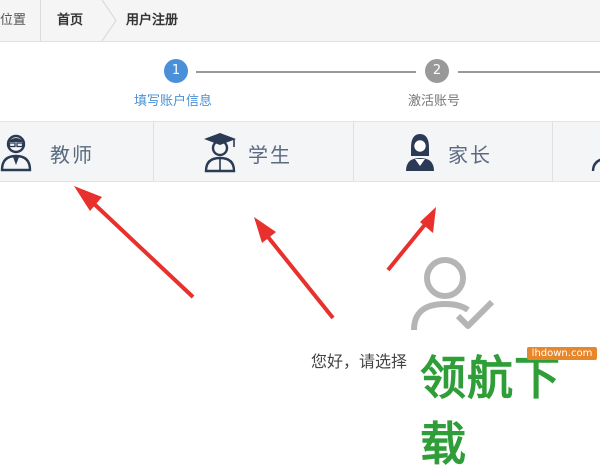 The height and width of the screenshot is (474, 600). What do you see at coordinates (420, 152) in the screenshot?
I see `parent-icon` at bounding box center [420, 152].